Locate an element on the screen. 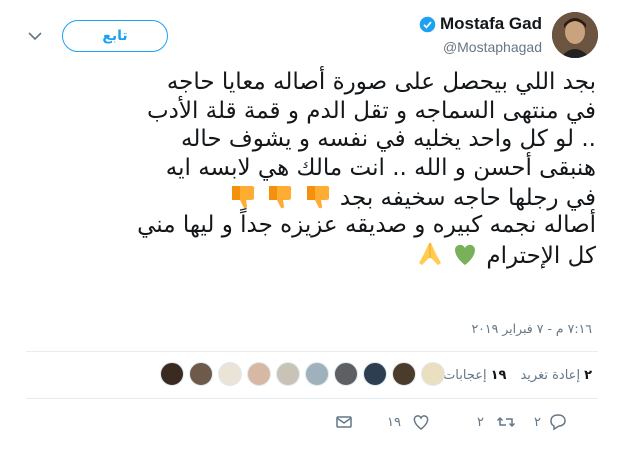 Image resolution: width=618 pixels, height=450 pixels. retweet-action: ٢ is located at coordinates (496, 422).